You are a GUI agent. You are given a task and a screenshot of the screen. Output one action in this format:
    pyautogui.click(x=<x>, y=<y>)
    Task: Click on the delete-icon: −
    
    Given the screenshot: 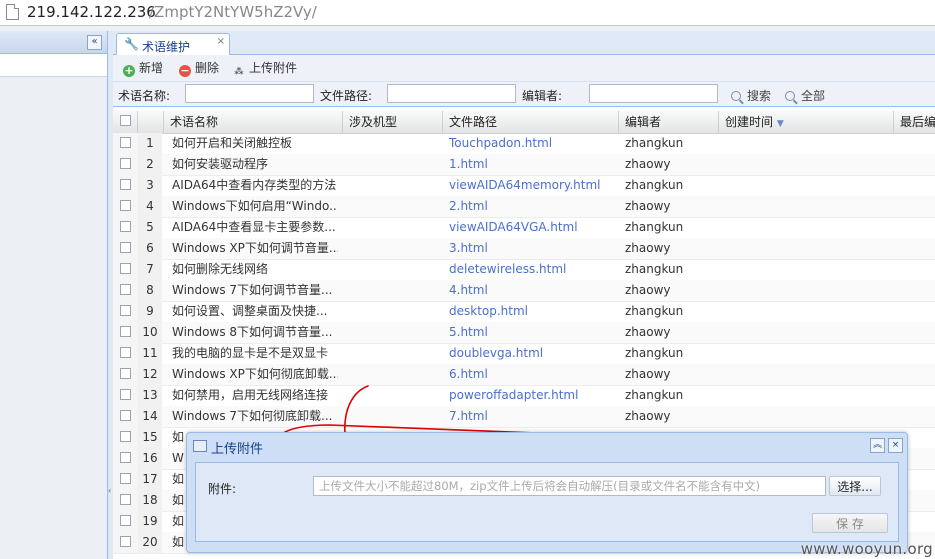 What is the action you would take?
    pyautogui.click(x=185, y=70)
    